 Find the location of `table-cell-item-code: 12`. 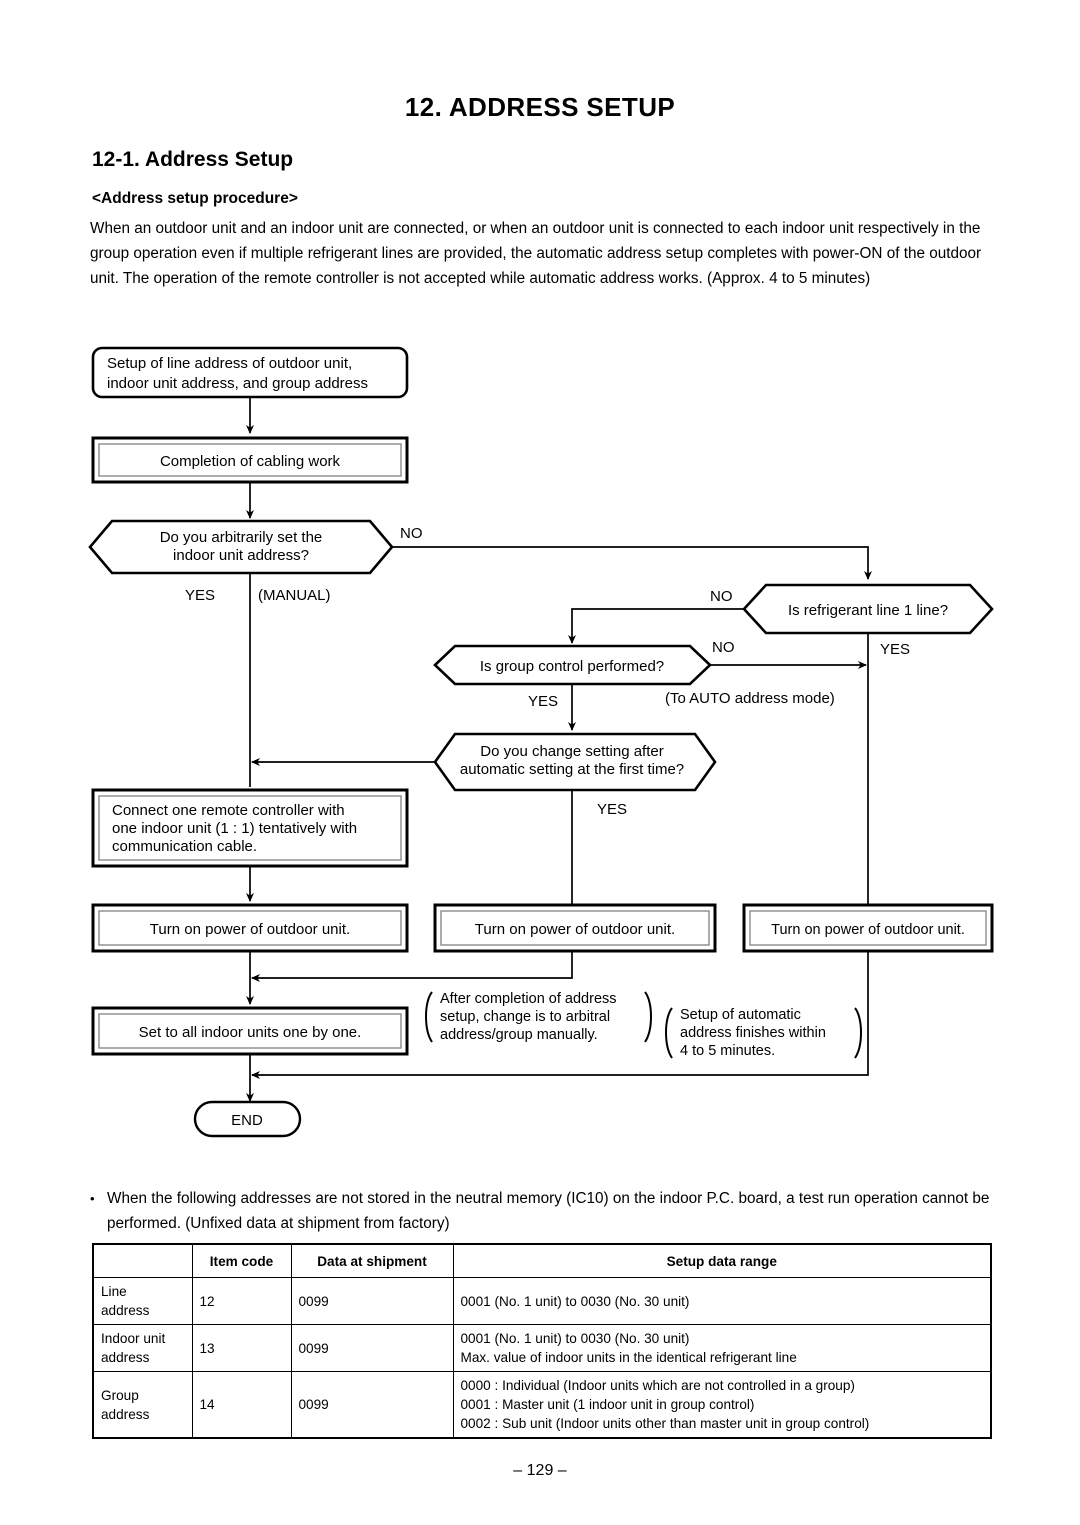

table-cell-item-code: 12 is located at coordinates (241, 1301).